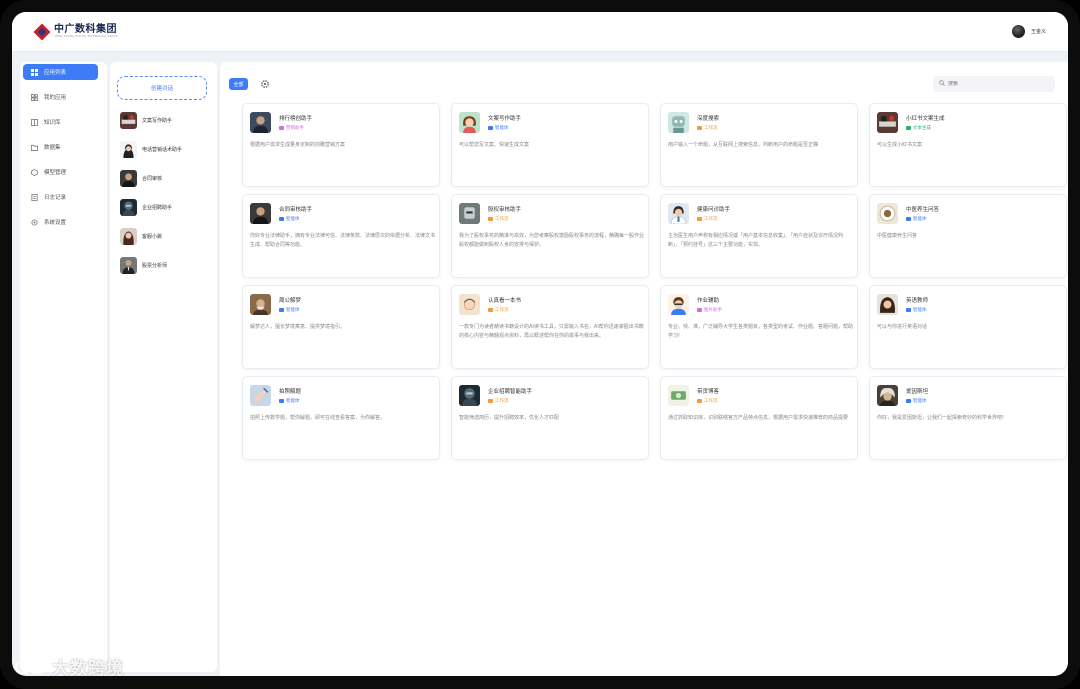 This screenshot has height=689, width=1080. Describe the element at coordinates (897, 236) in the screenshot. I see `card-description: 中医健康养生问答` at that location.